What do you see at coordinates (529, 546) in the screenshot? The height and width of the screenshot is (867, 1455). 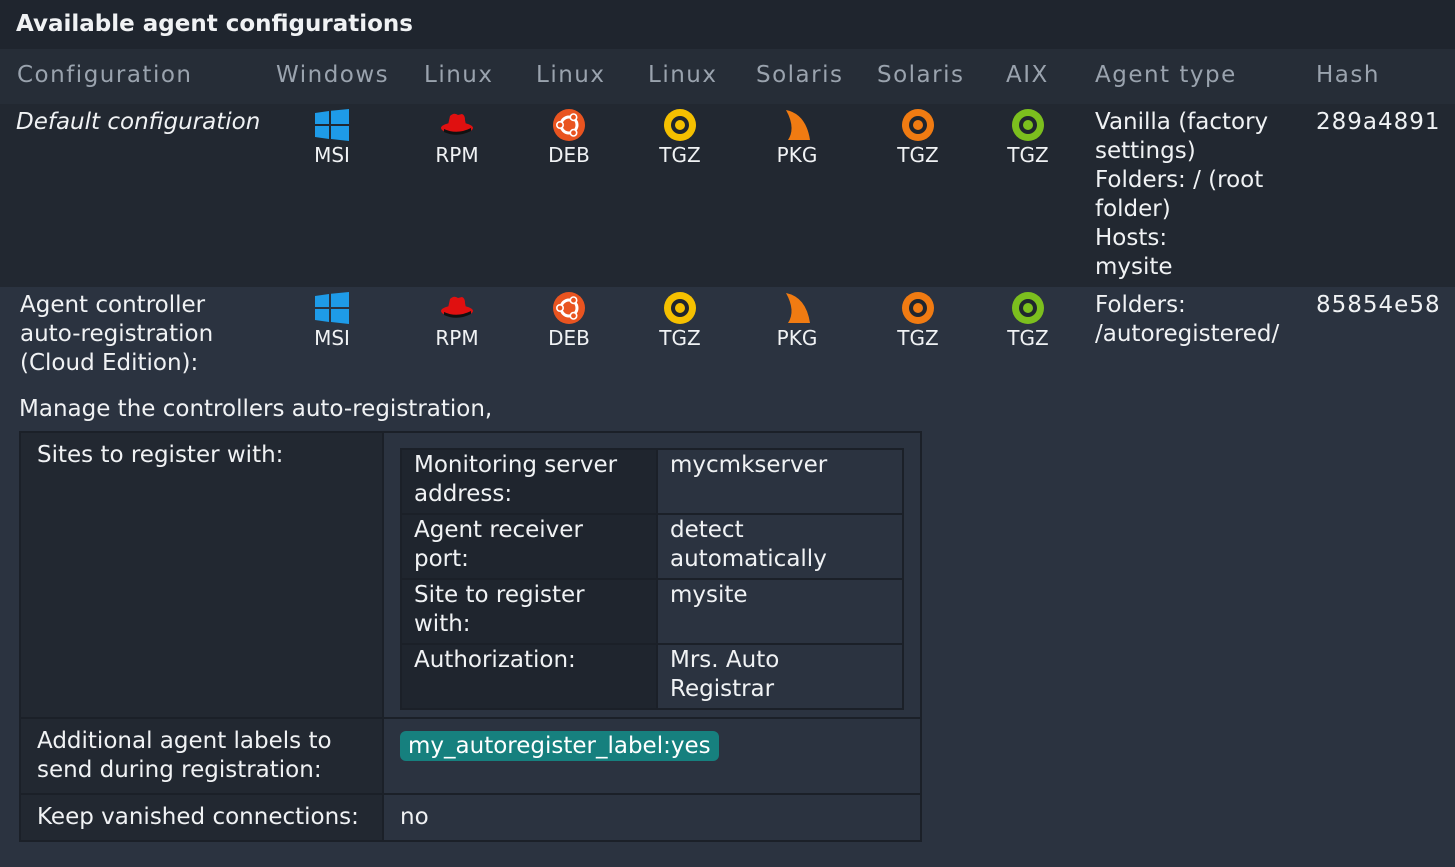 I see `site-key: Agent receiver port:` at bounding box center [529, 546].